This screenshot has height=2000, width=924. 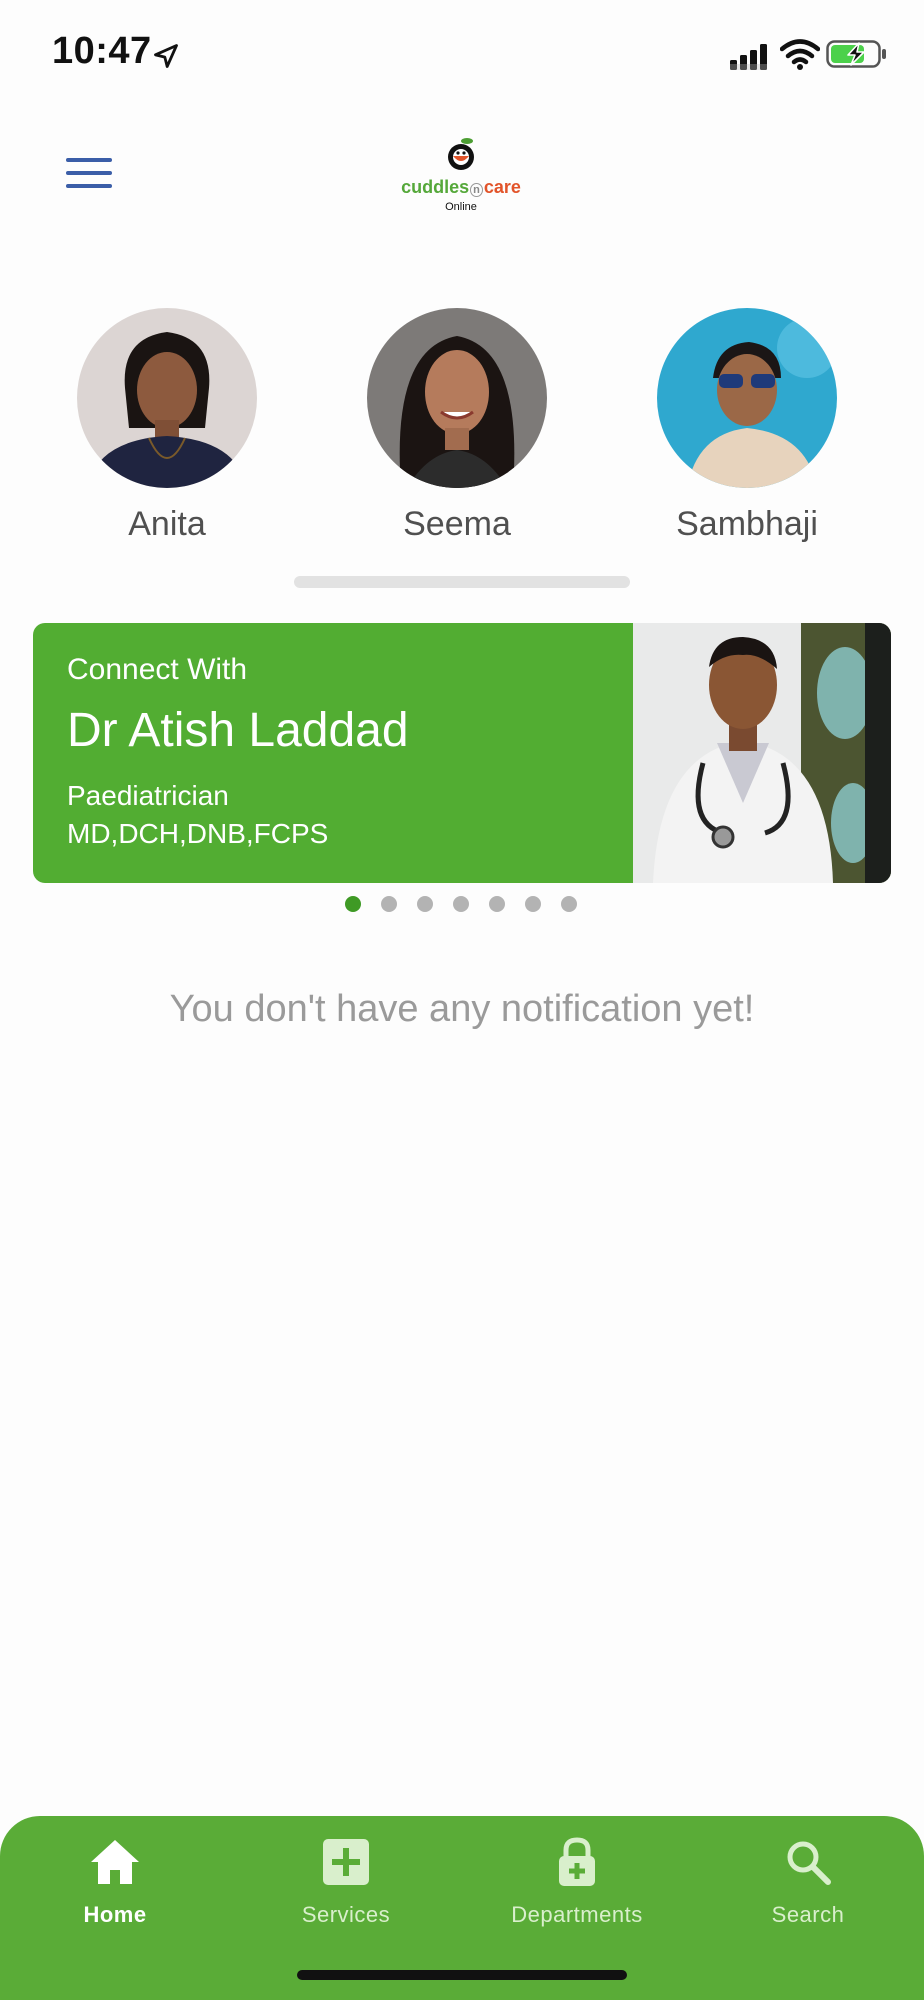 I want to click on banner-degrees: MD,DCH,DNB,FCPS, so click(x=198, y=833).